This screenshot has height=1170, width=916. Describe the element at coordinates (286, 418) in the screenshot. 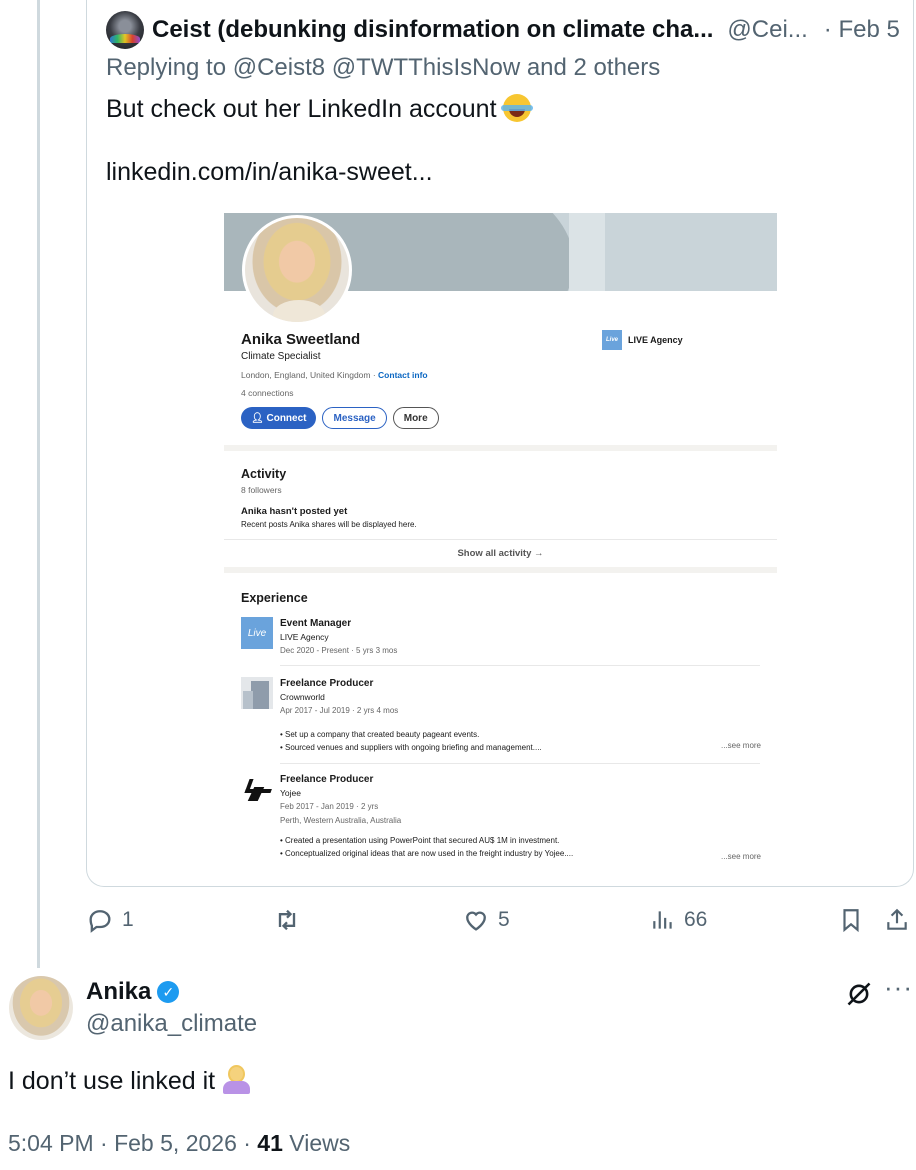

I see `connect-label: Connect` at that location.